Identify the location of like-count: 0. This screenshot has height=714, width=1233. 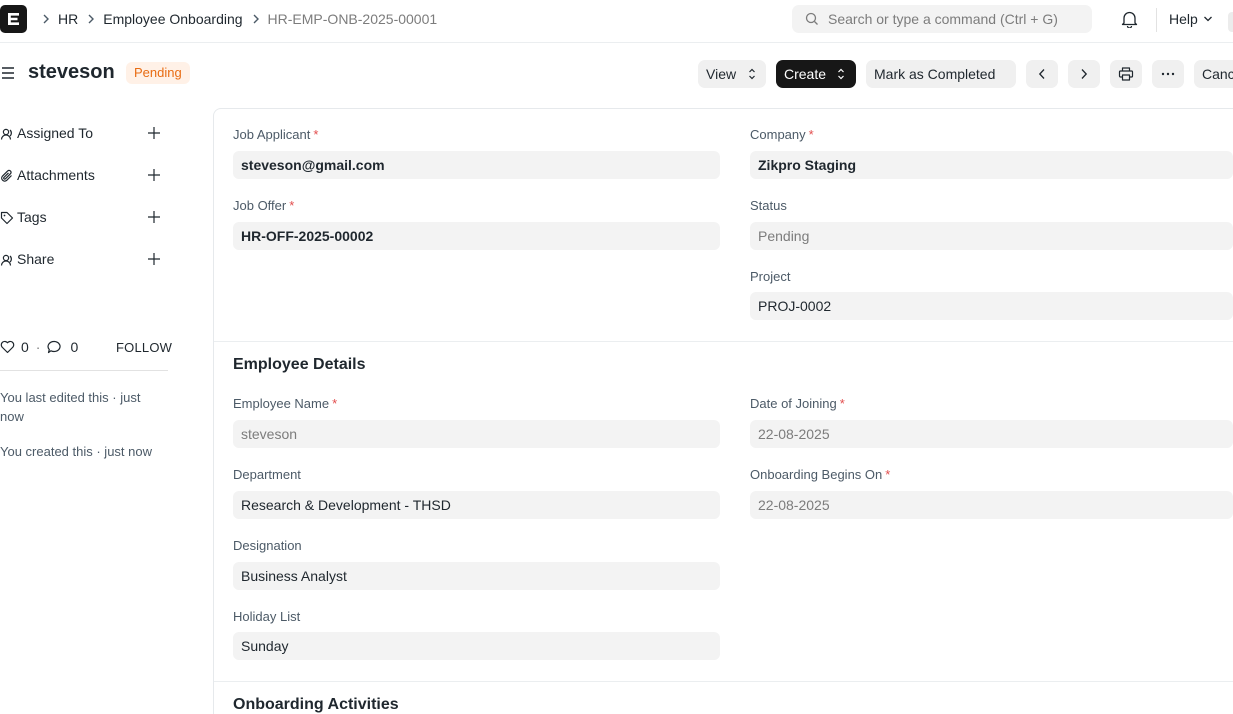
(25, 347).